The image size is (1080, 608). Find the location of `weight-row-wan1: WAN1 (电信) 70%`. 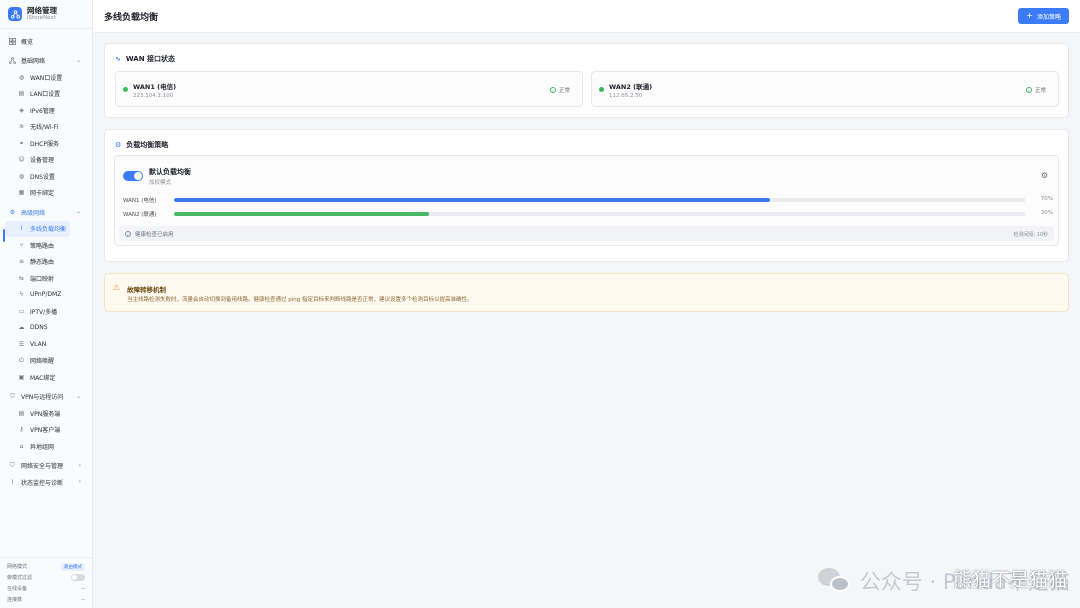

weight-row-wan1: WAN1 (电信) 70% is located at coordinates (588, 200).